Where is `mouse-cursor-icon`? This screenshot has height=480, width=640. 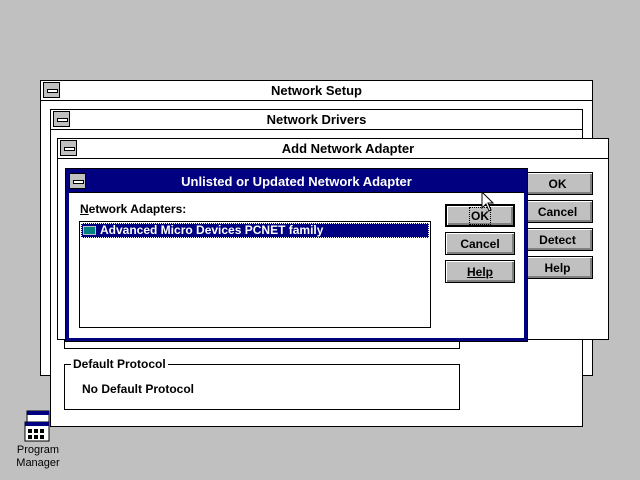 mouse-cursor-icon is located at coordinates (488, 201).